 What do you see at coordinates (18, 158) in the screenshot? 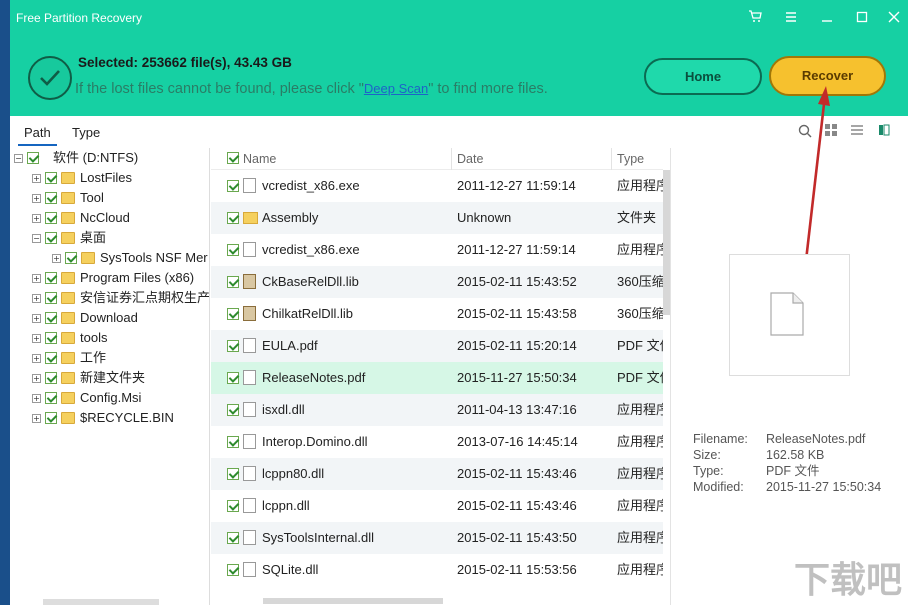
I see `collapse-icon: −` at bounding box center [18, 158].